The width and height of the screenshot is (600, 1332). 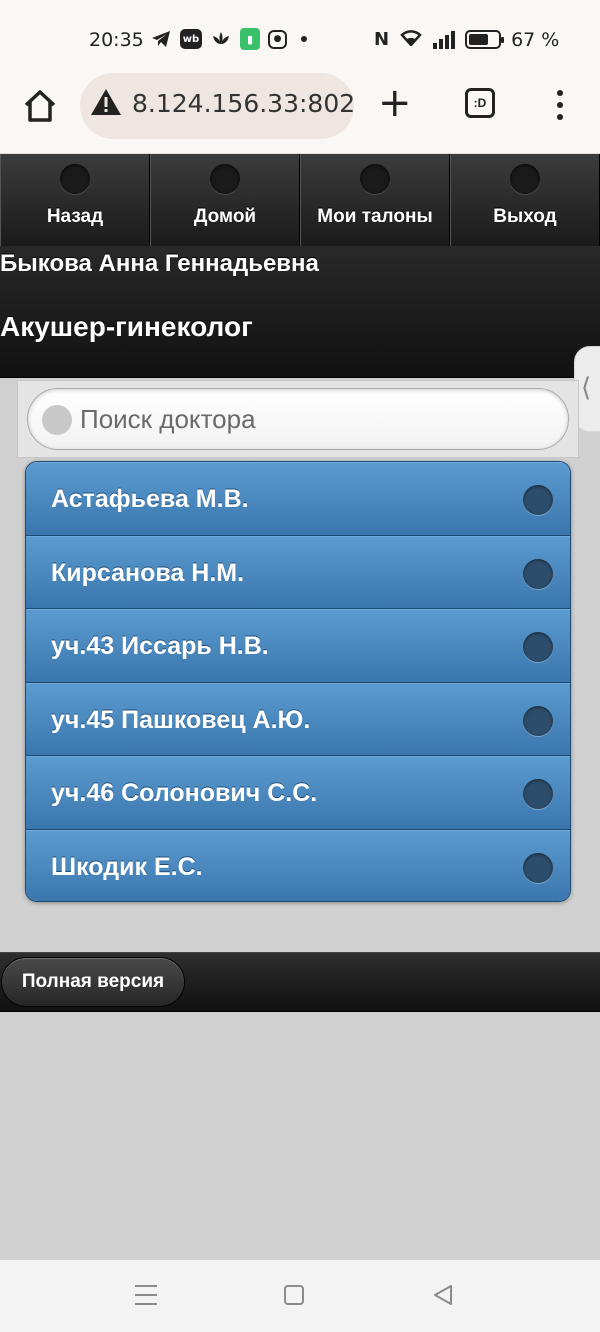 I want to click on list-item: уч.43 Иссарь Н.В., so click(x=298, y=646).